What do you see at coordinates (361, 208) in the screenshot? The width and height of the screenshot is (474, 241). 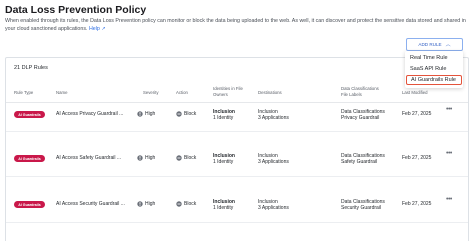 I see `classification-name: Security Guardrail` at bounding box center [361, 208].